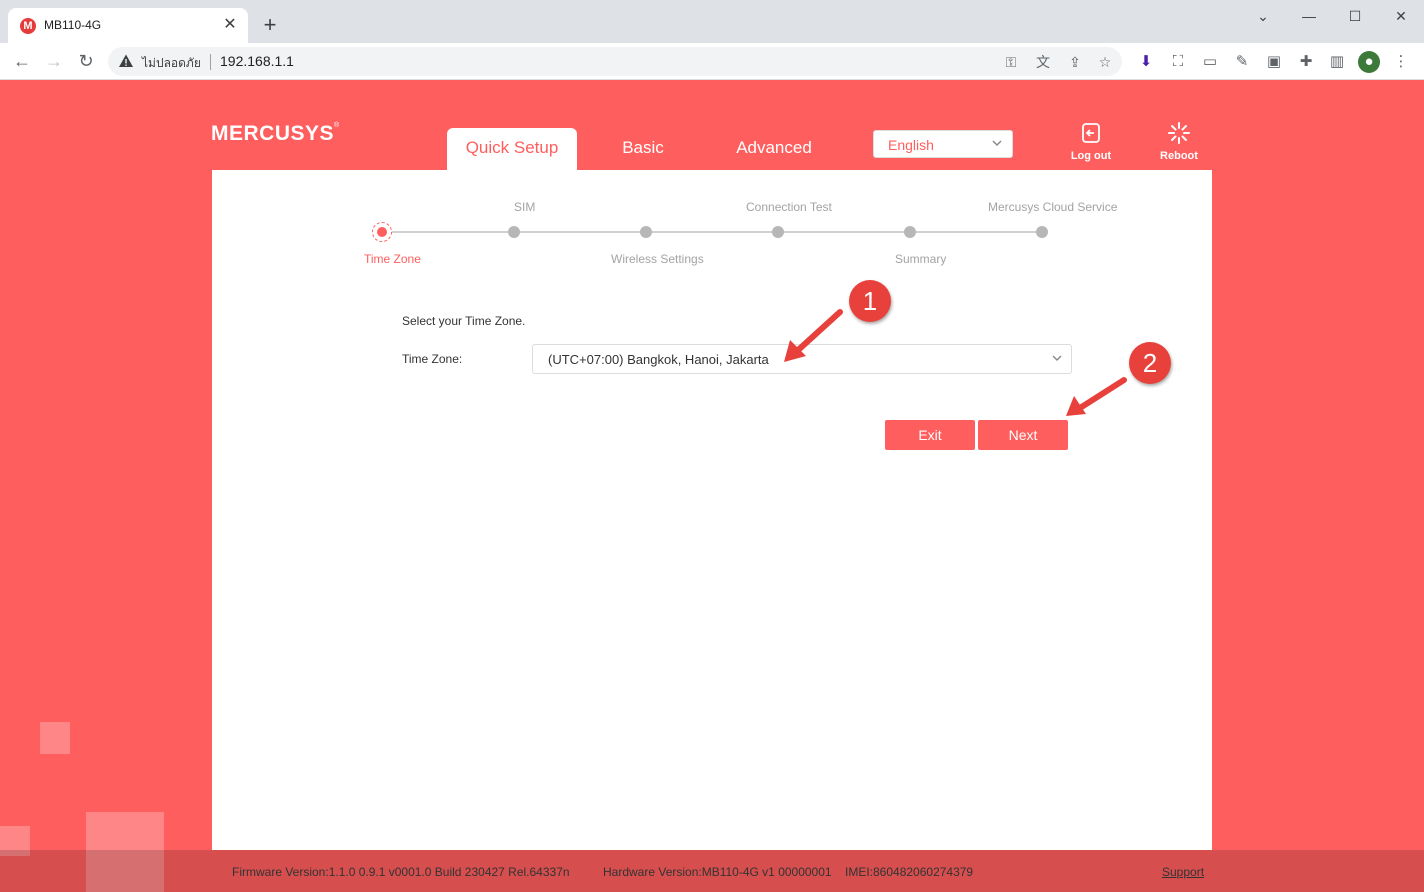 The image size is (1424, 892). What do you see at coordinates (643, 149) in the screenshot?
I see `tab-basic: Basic` at bounding box center [643, 149].